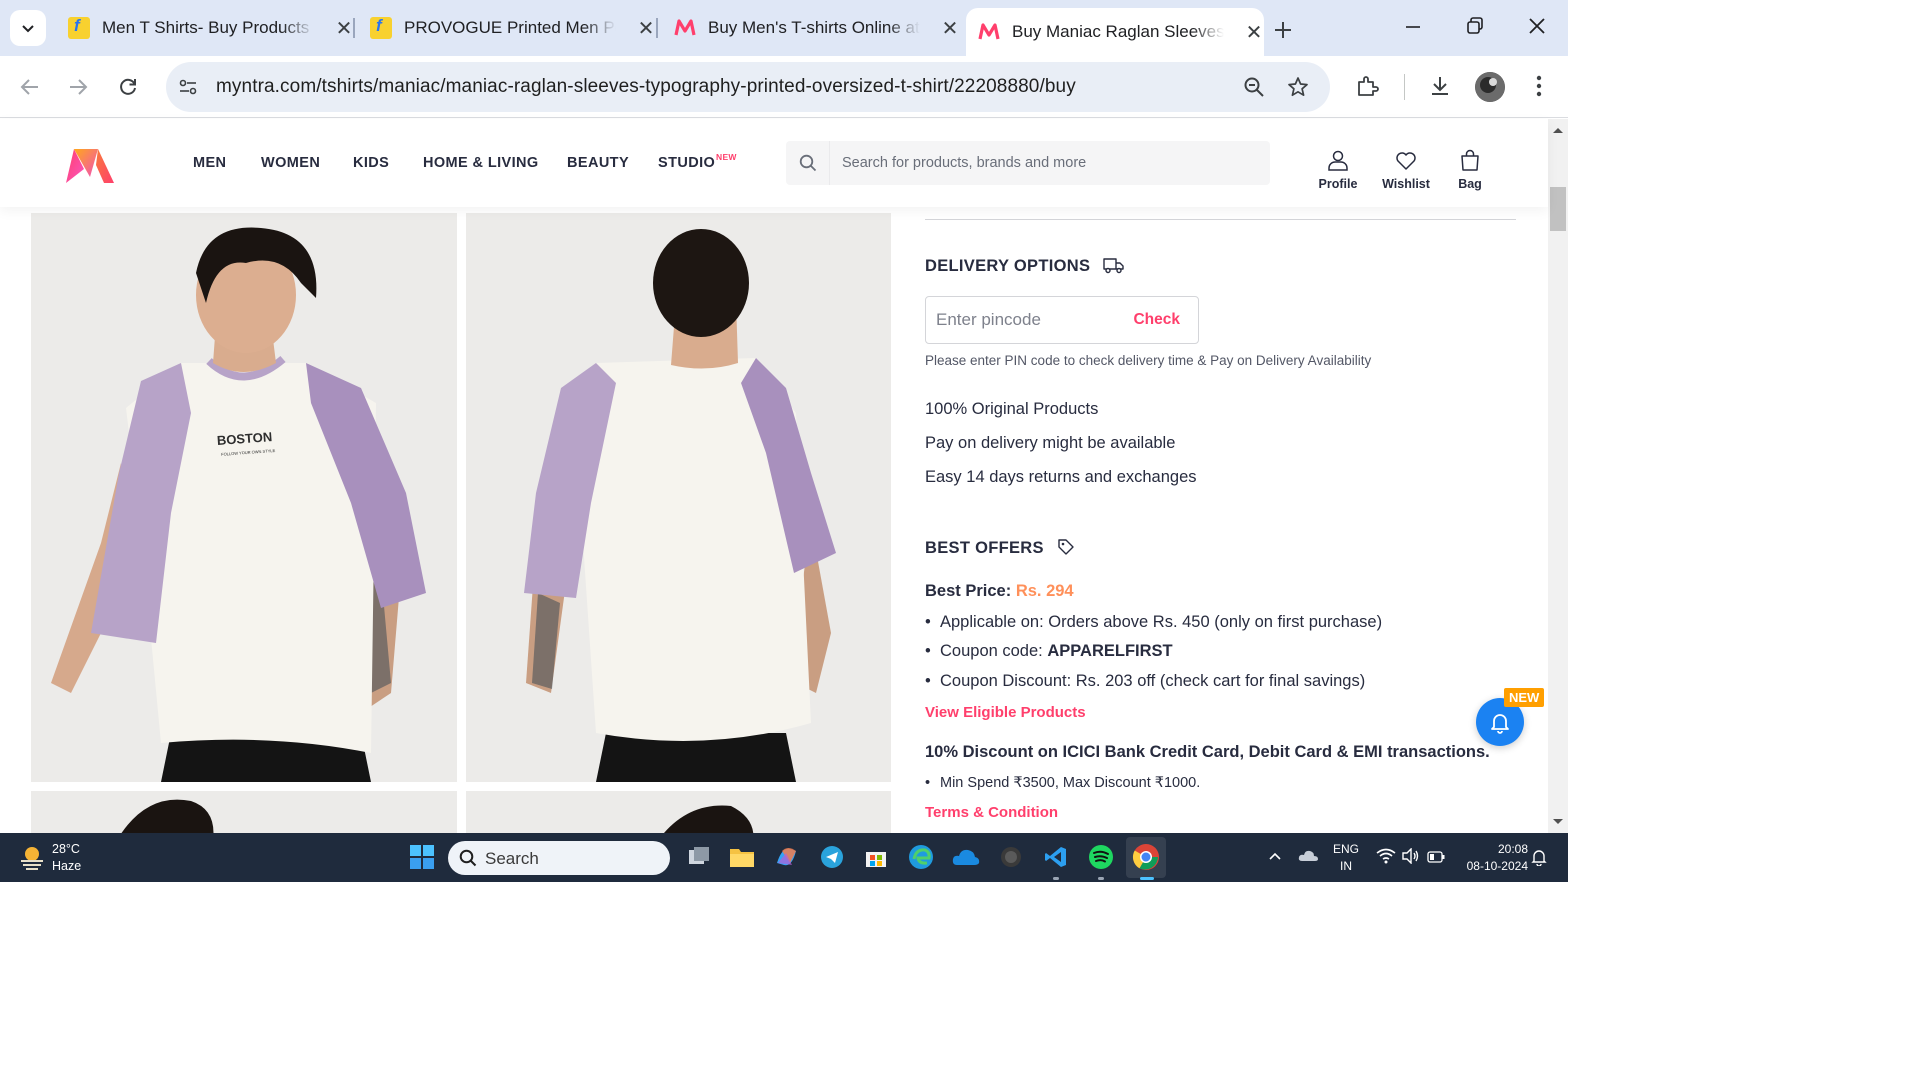 The image size is (1920, 1080). I want to click on chrome-icon, so click(1146, 857).